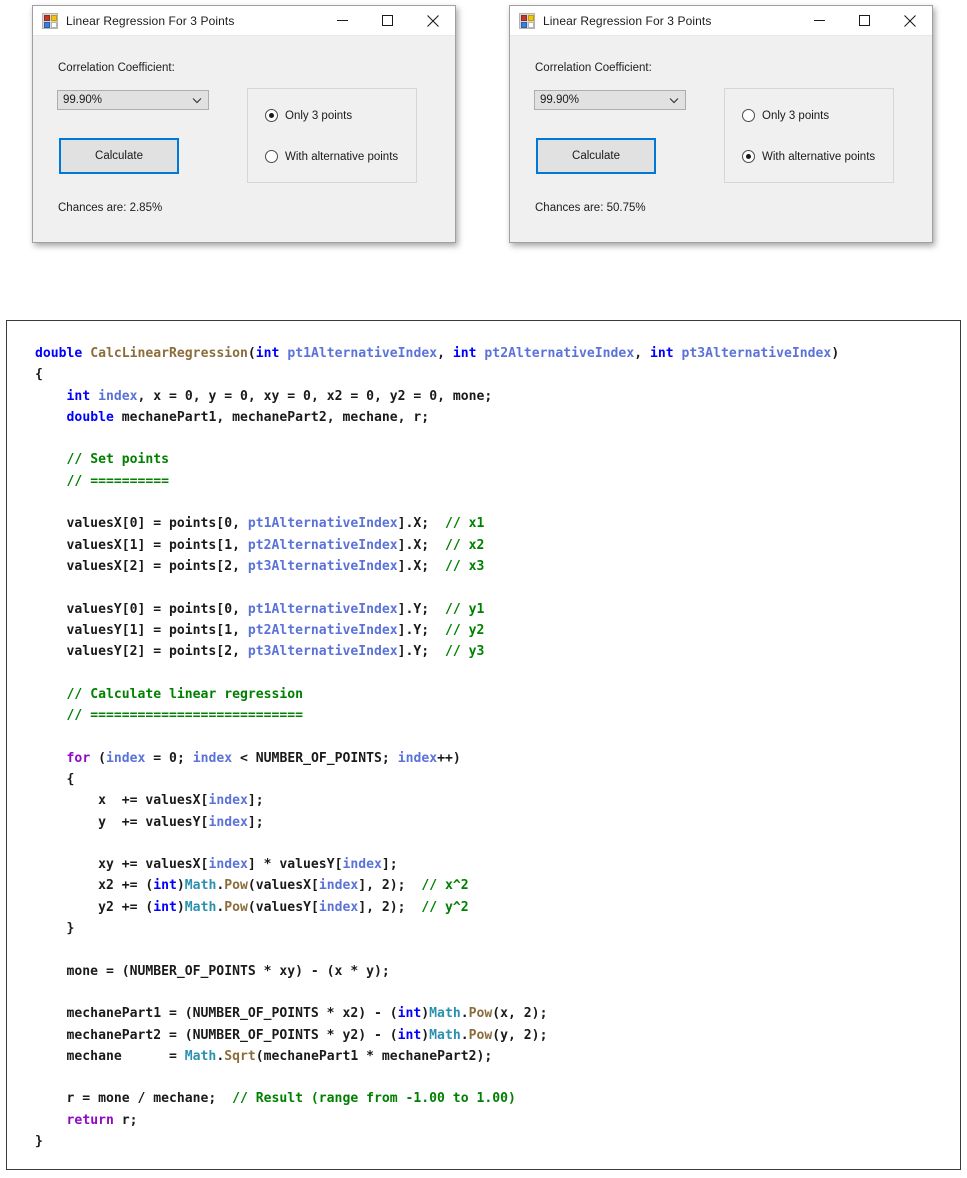 This screenshot has width=967, height=1178. Describe the element at coordinates (590, 208) in the screenshot. I see `result-label: Chances are: 50.75%` at that location.